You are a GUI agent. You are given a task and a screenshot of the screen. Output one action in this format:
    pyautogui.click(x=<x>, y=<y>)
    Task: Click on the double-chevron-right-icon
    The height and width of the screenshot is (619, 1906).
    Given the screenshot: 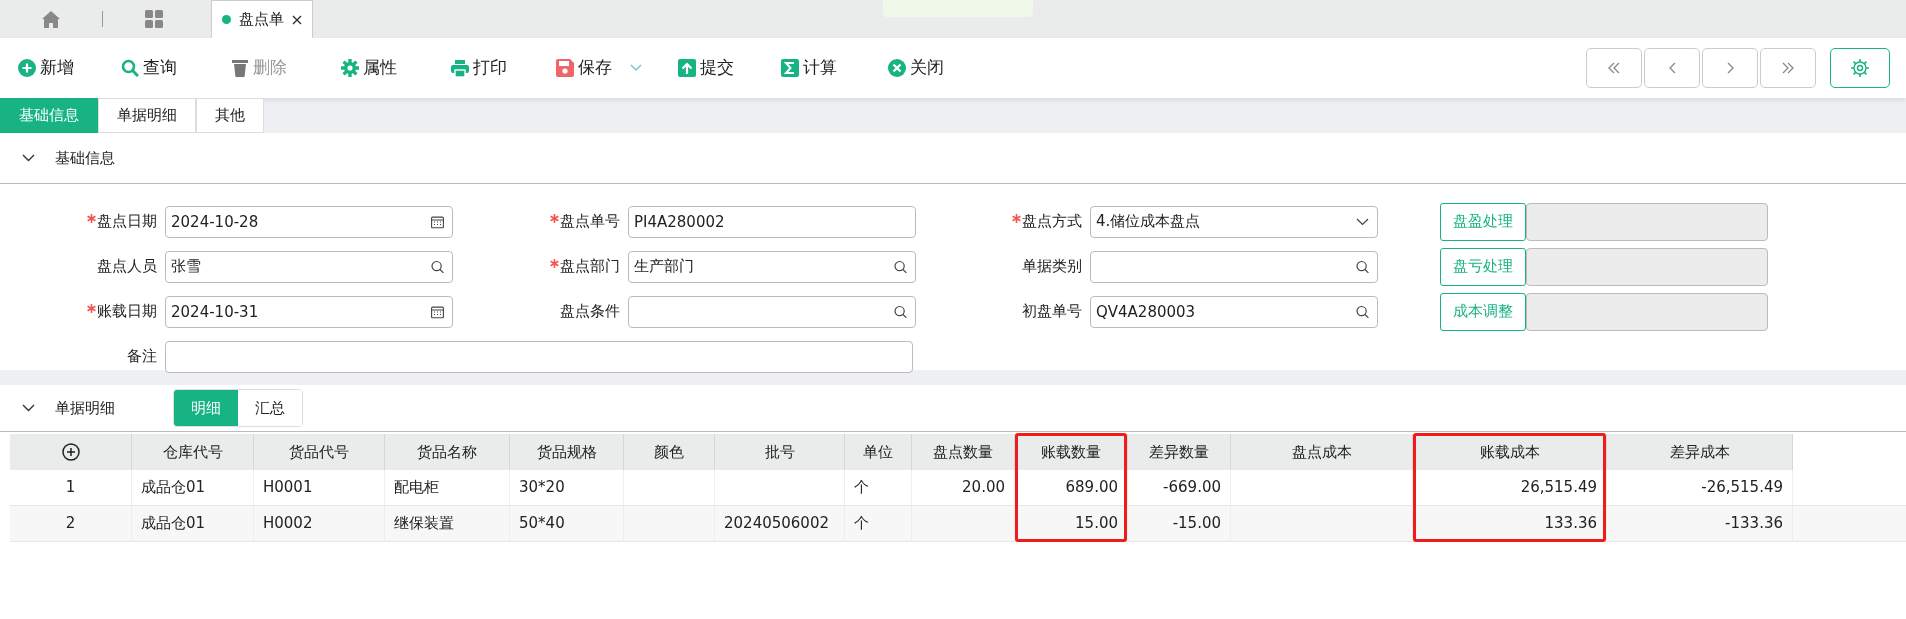 What is the action you would take?
    pyautogui.click(x=1788, y=68)
    